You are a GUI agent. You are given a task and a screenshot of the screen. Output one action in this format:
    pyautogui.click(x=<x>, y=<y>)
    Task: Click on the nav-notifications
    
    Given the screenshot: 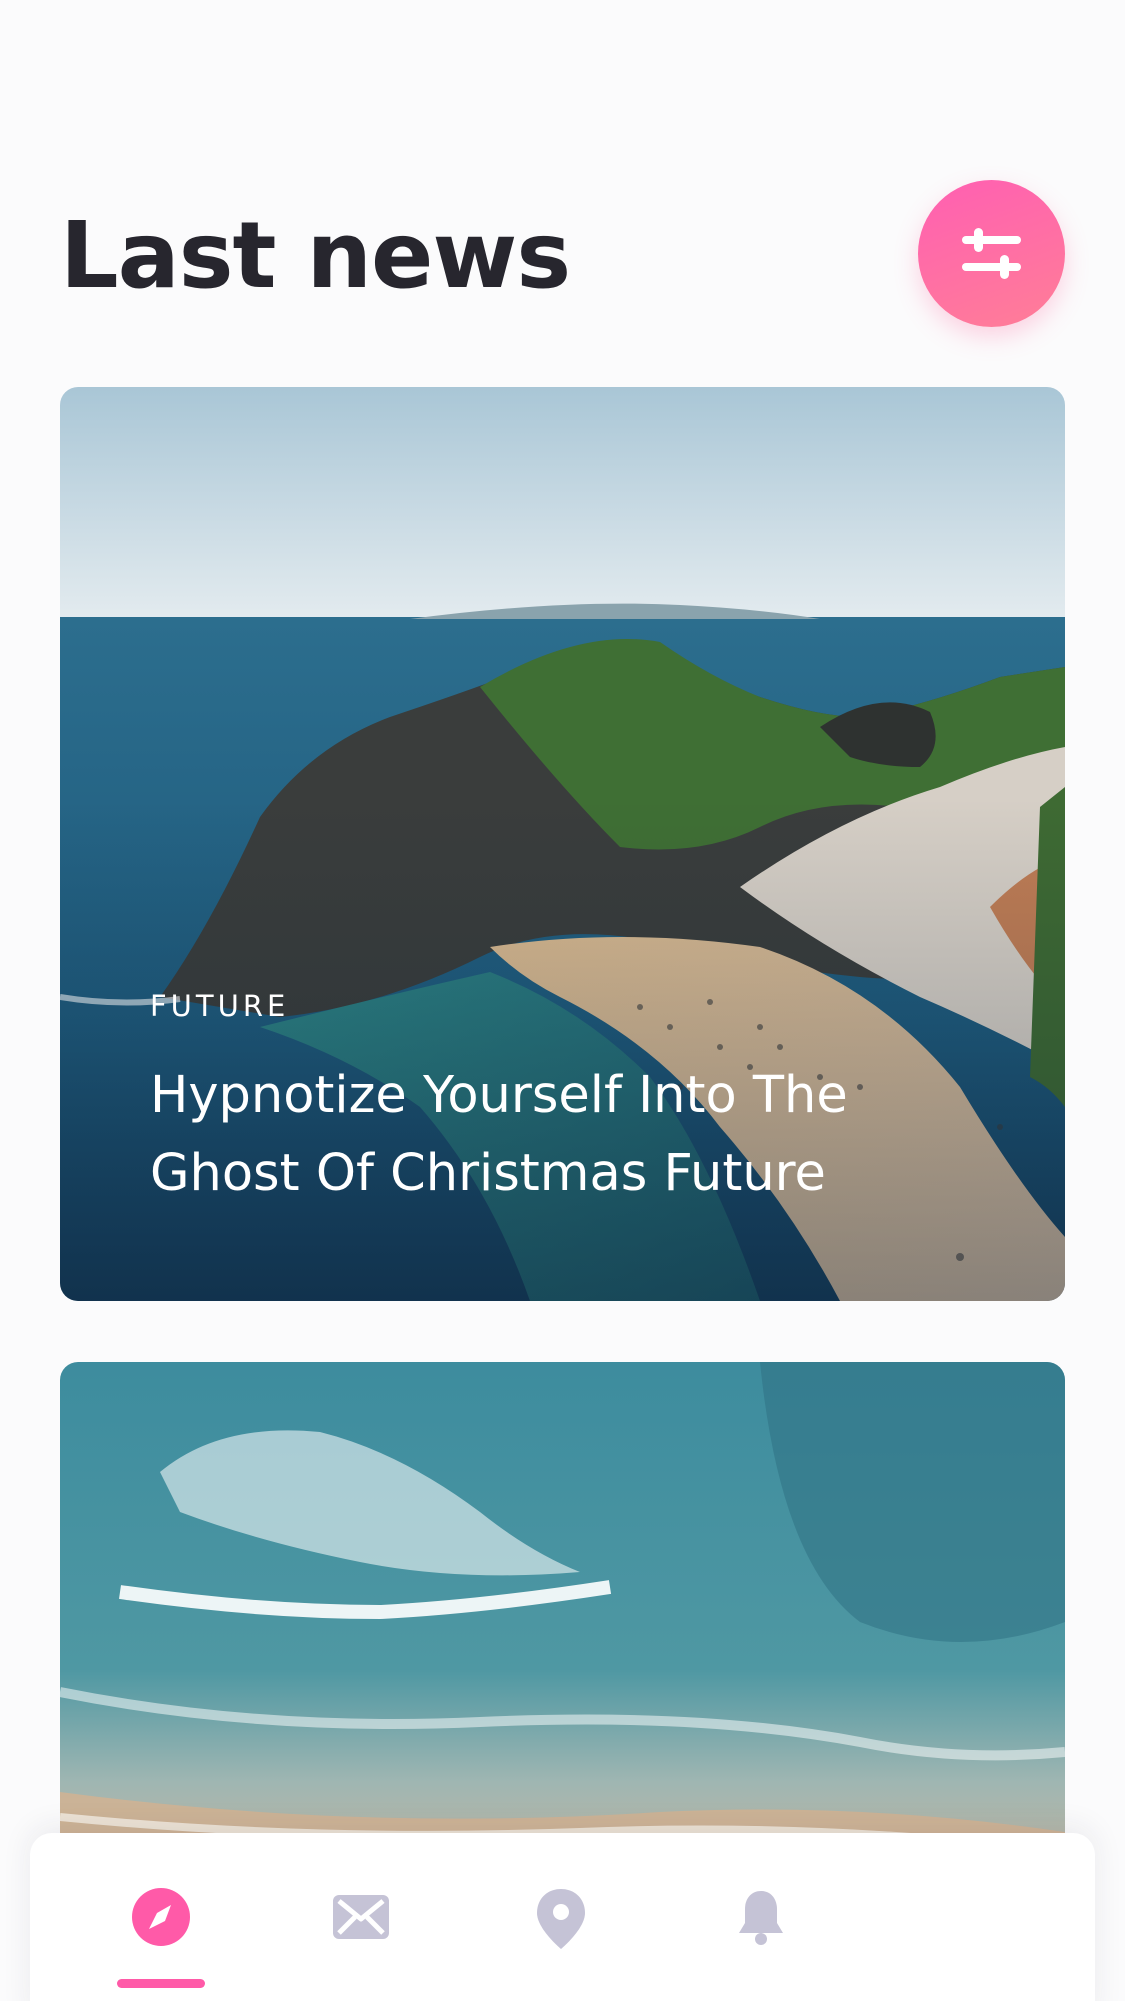 What is the action you would take?
    pyautogui.click(x=761, y=1932)
    